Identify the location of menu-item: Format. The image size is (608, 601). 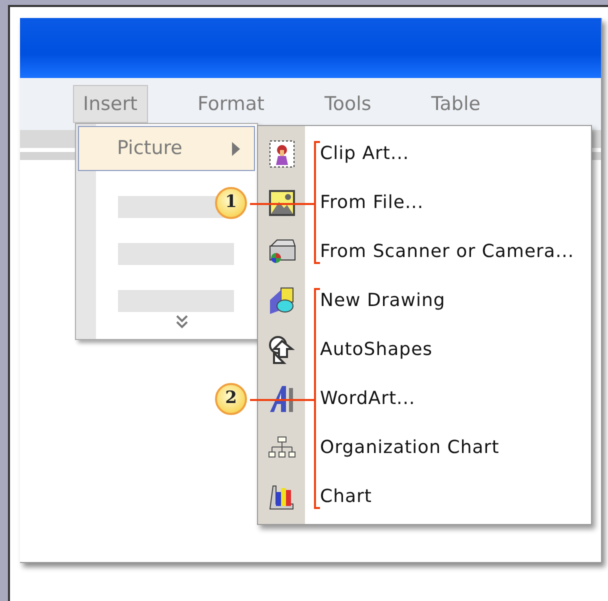
(231, 104).